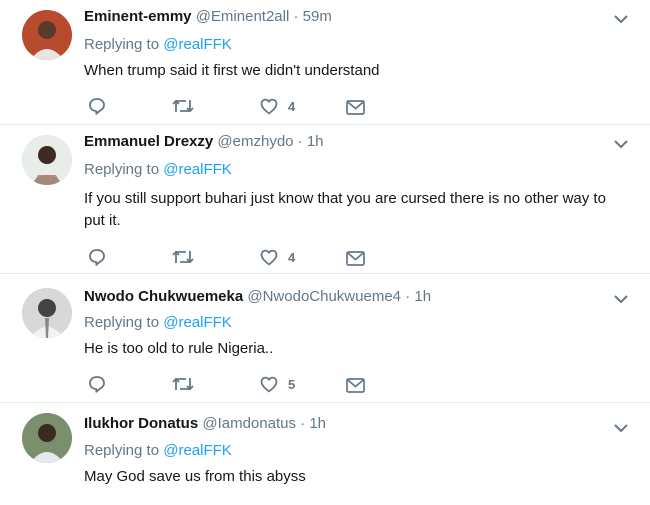 This screenshot has height=505, width=650. What do you see at coordinates (141, 423) in the screenshot?
I see `display-name: Ilukhor Donatus` at bounding box center [141, 423].